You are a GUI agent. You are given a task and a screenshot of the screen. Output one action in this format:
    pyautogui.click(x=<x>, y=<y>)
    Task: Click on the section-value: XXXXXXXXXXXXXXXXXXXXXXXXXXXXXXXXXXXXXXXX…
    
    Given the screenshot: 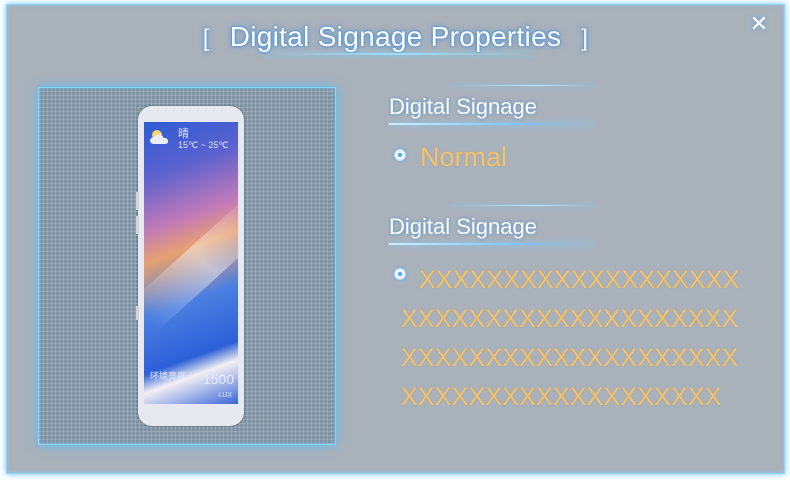 What is the action you would take?
    pyautogui.click(x=570, y=338)
    